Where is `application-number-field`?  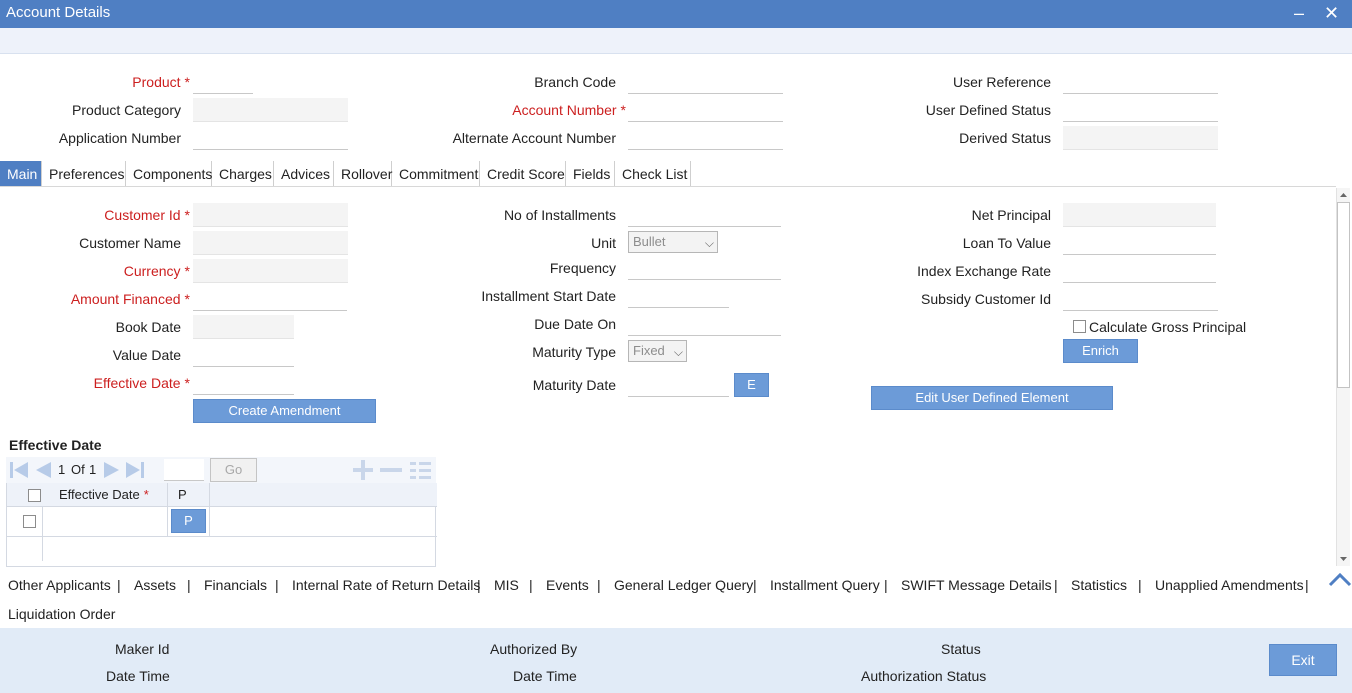
application-number-field is located at coordinates (270, 138).